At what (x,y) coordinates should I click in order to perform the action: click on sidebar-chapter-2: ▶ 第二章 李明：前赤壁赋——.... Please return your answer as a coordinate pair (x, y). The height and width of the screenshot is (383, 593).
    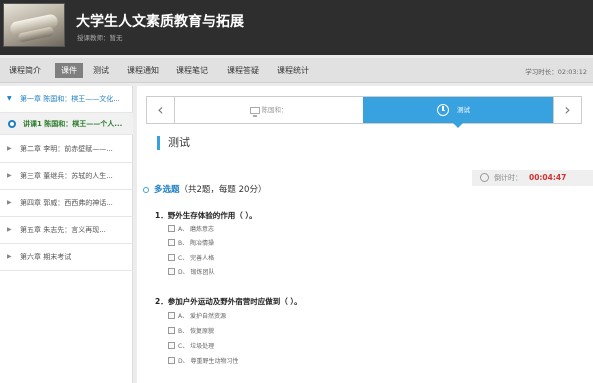
    Looking at the image, I should click on (66, 149).